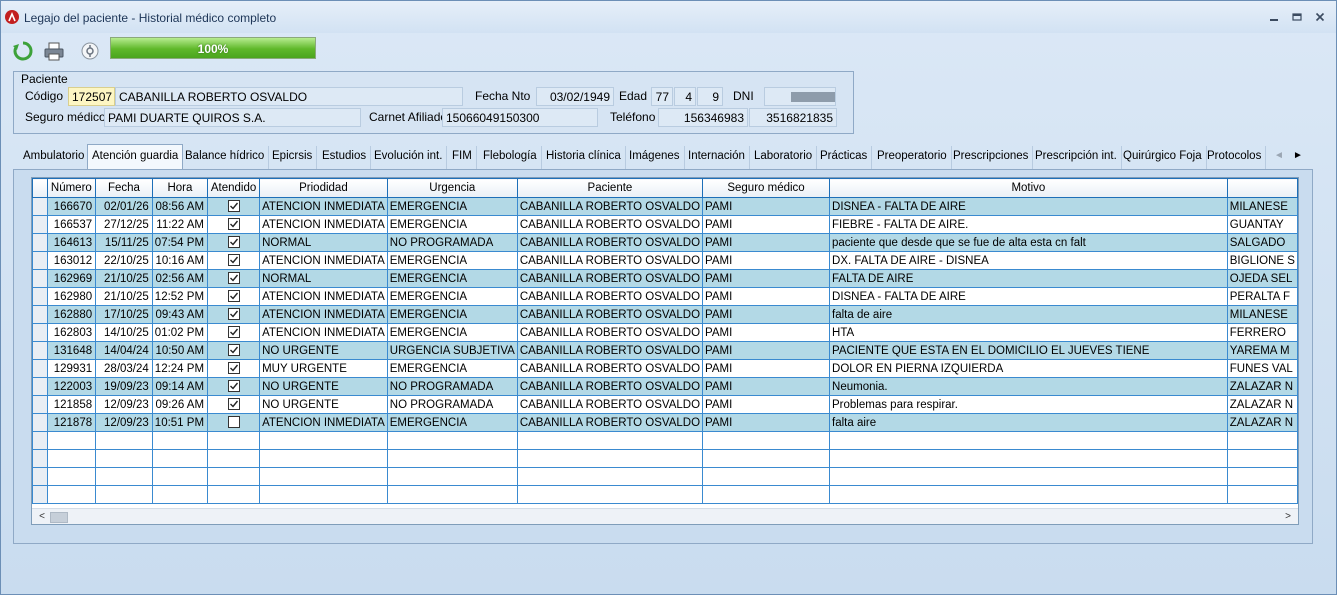 This screenshot has height=595, width=1337. I want to click on col-header-extra, so click(1262, 188).